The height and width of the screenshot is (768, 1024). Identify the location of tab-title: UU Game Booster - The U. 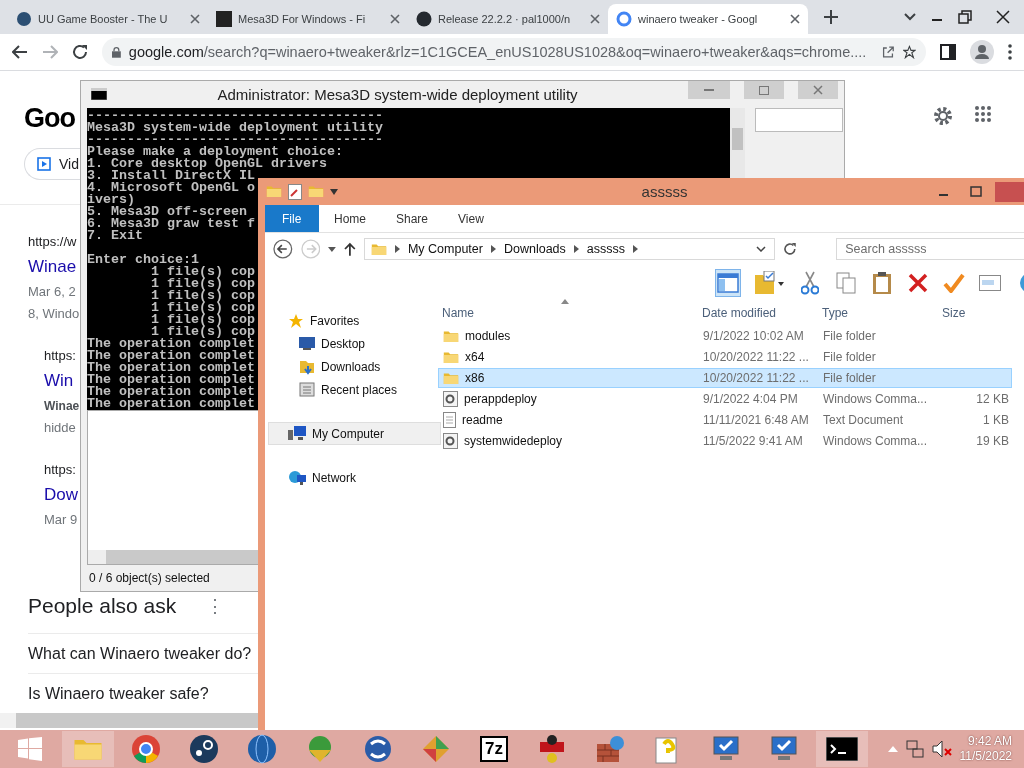
(103, 19).